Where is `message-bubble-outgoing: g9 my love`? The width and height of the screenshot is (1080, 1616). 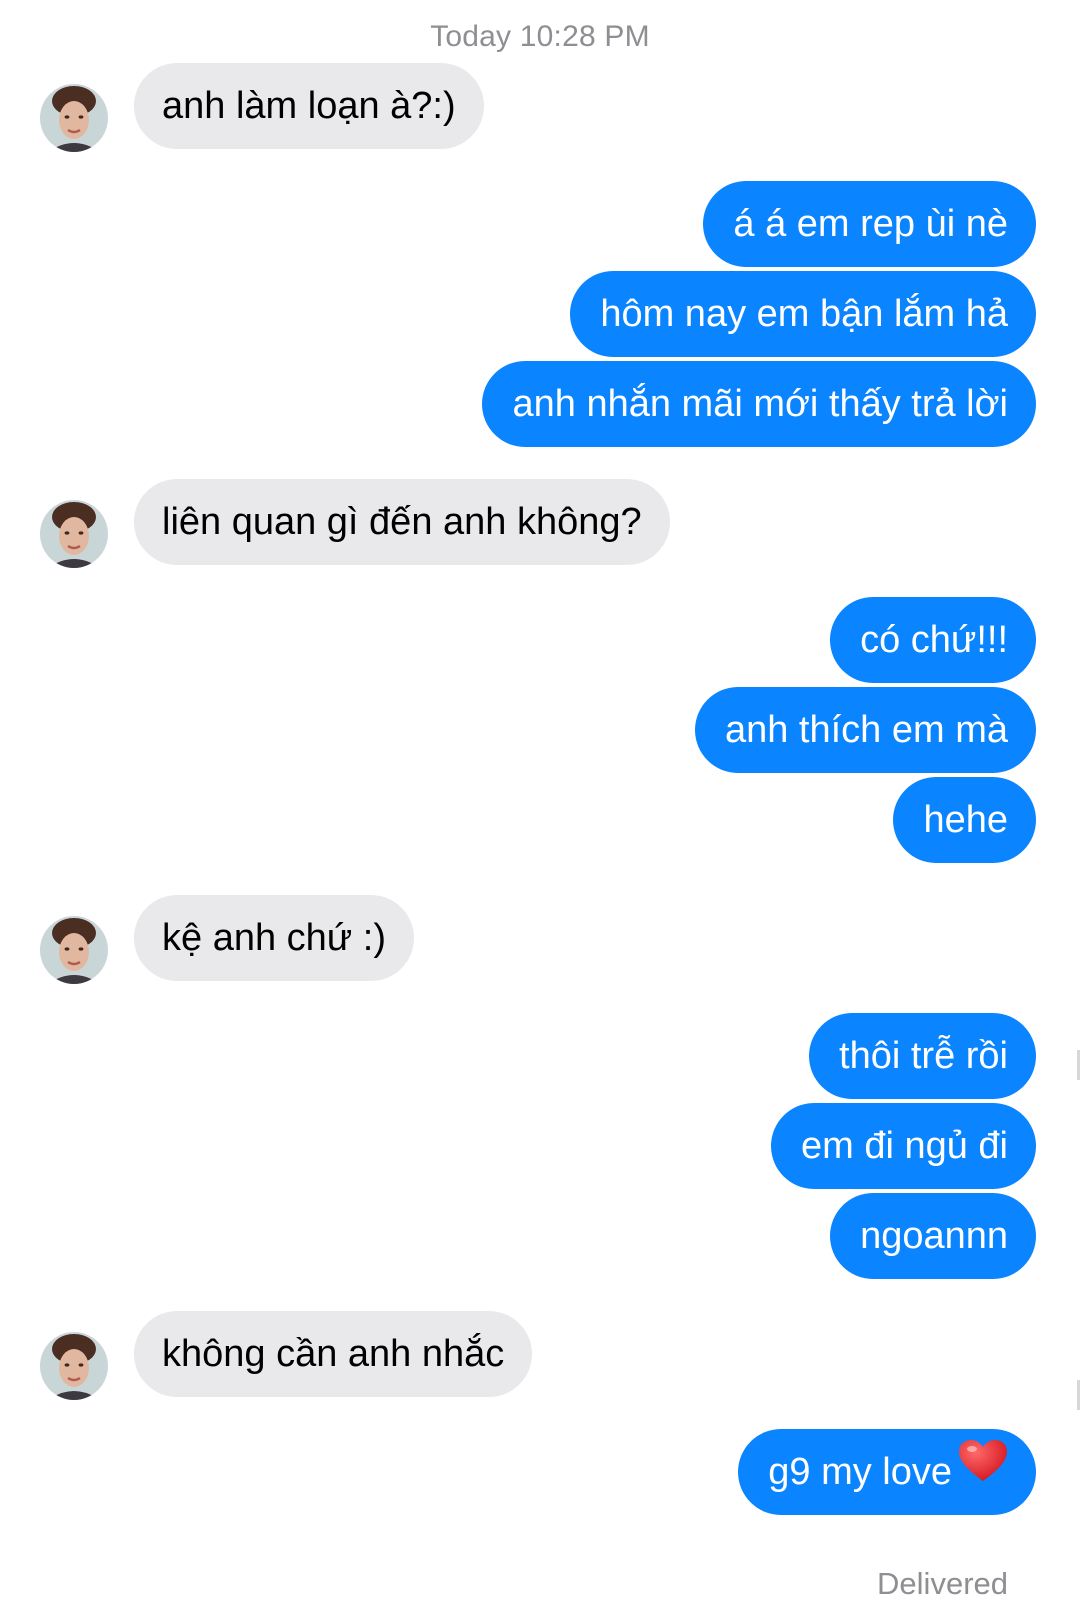 message-bubble-outgoing: g9 my love is located at coordinates (887, 1472).